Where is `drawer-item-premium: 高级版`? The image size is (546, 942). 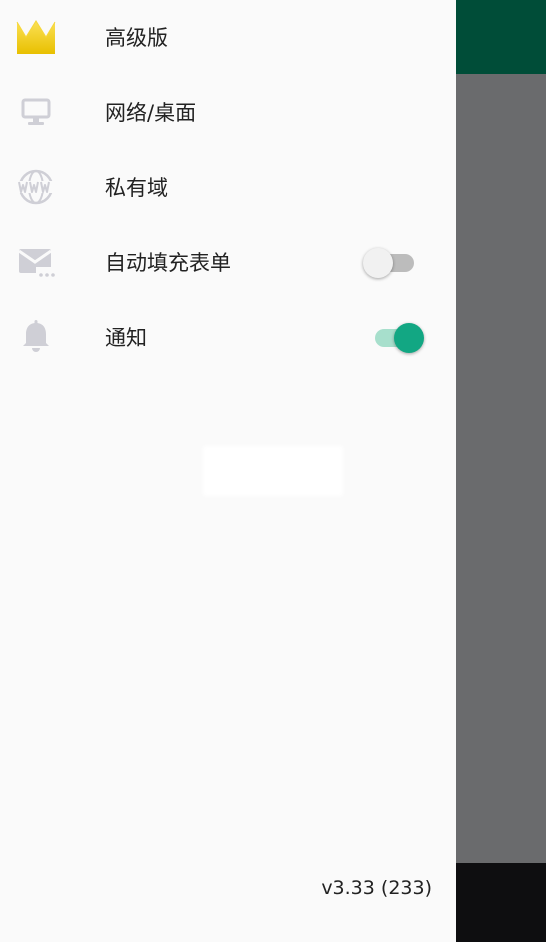
drawer-item-premium: 高级版 is located at coordinates (228, 37).